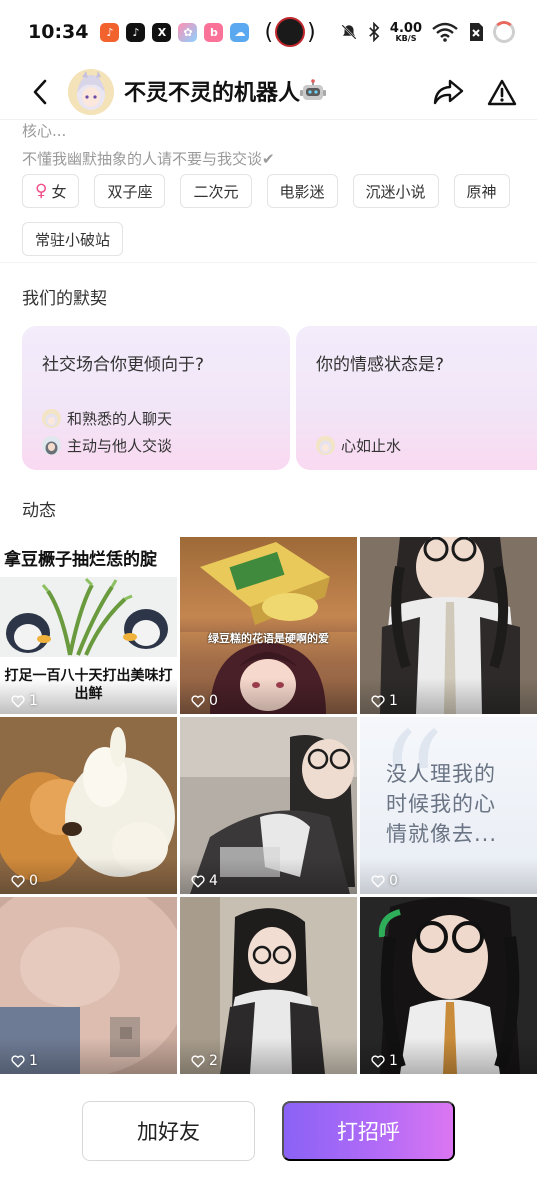 Image resolution: width=537 pixels, height=1200 pixels. Describe the element at coordinates (268, 985) in the screenshot. I see `moment-post: 2` at that location.